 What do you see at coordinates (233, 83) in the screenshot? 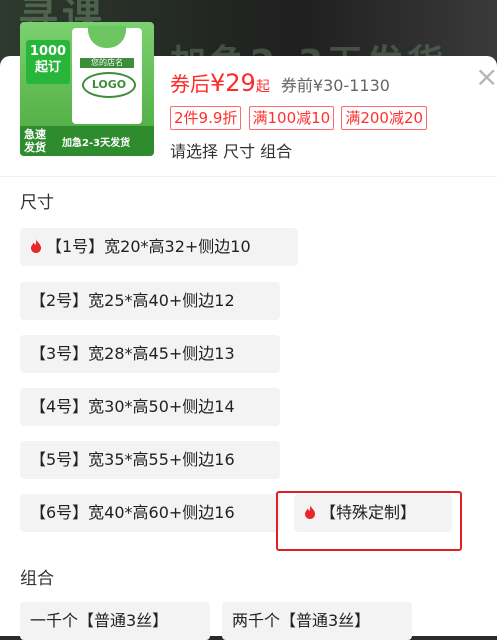
I see `price-value: ¥29` at bounding box center [233, 83].